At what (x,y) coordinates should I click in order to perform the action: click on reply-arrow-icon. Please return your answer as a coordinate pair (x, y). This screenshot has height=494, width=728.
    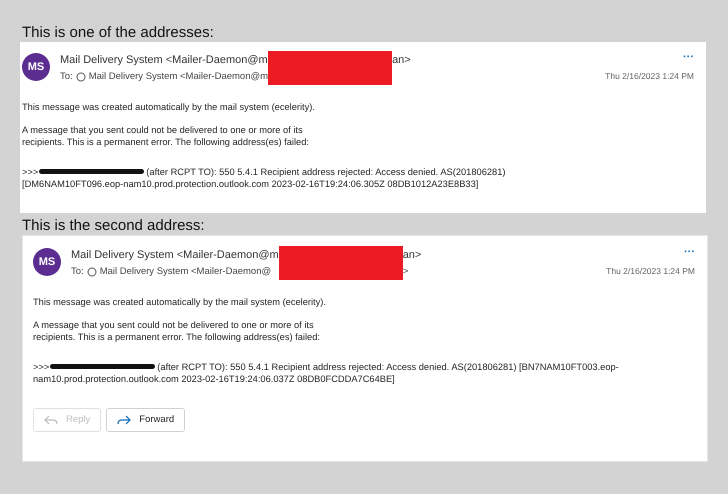
    Looking at the image, I should click on (51, 419).